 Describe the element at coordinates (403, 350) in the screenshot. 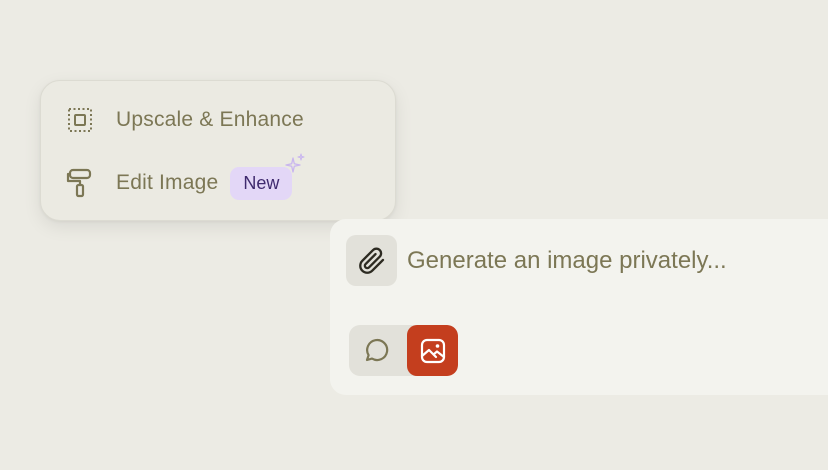

I see `mode-toggle` at that location.